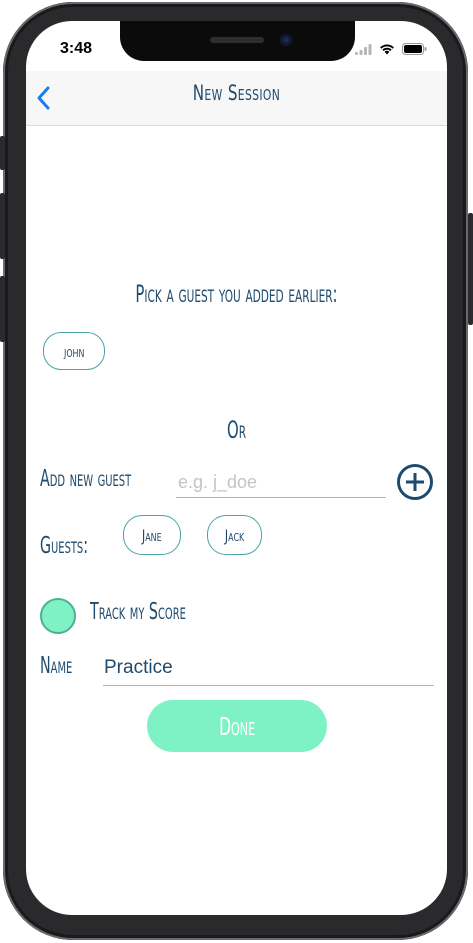 The image size is (473, 943). What do you see at coordinates (236, 430) in the screenshot?
I see `or-divider-label: Or` at bounding box center [236, 430].